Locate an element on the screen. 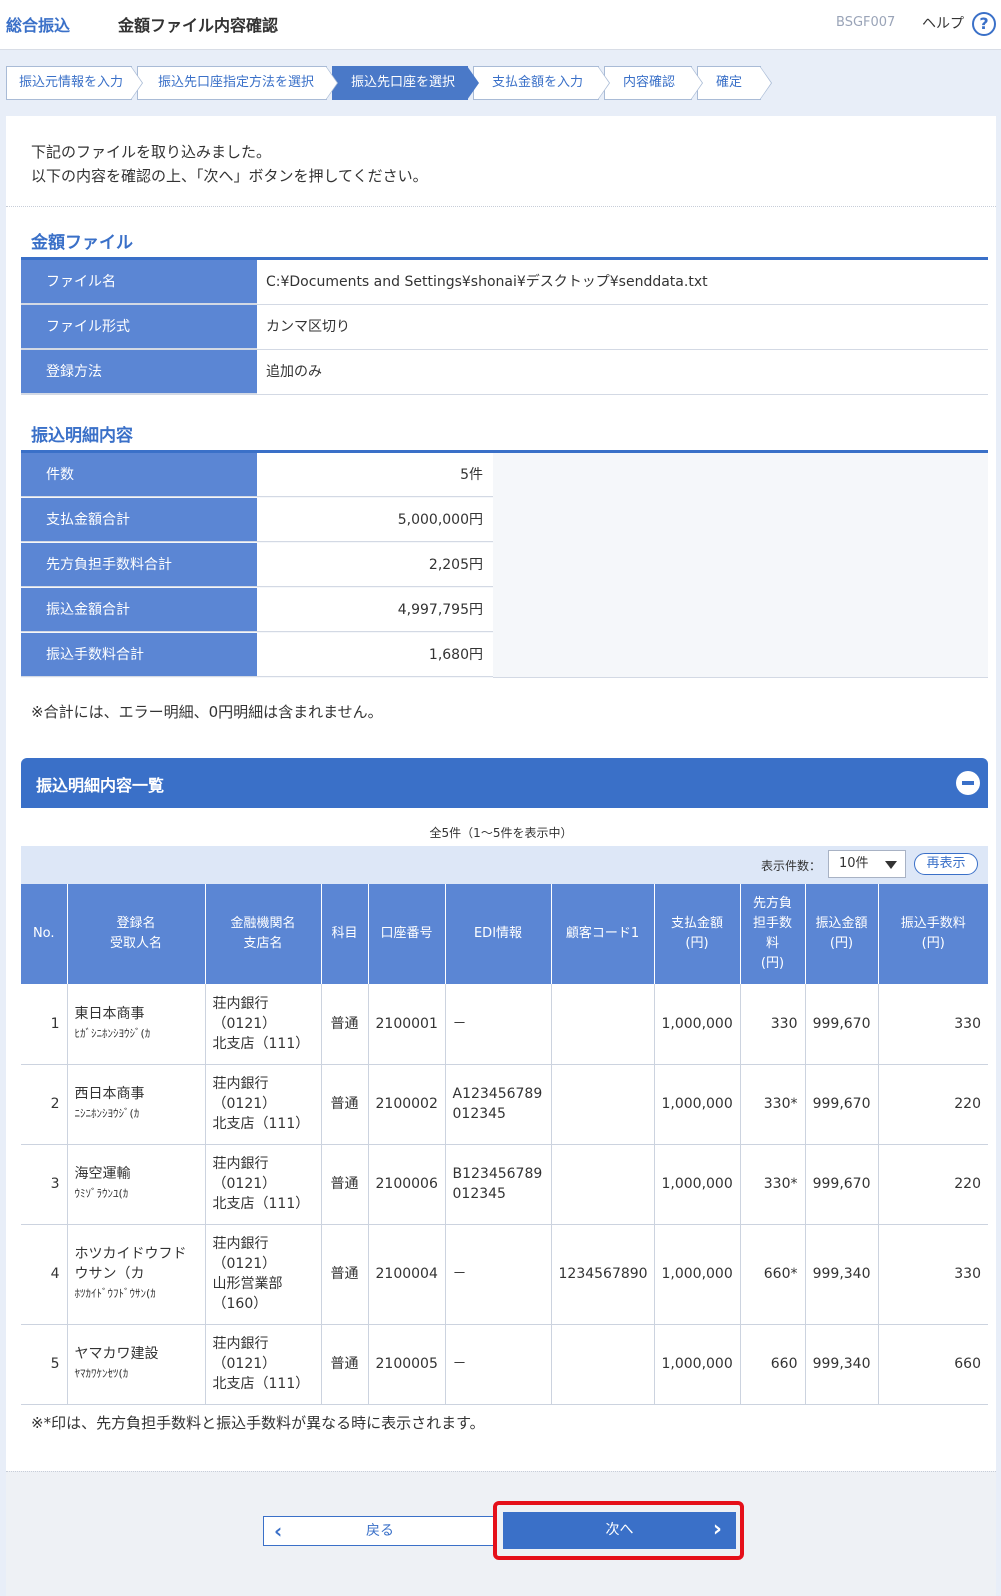 Image resolution: width=1001 pixels, height=1596 pixels. cell-name: 海空運輸 ｳﾐｿﾞﾗｳﾝﾕ(ｶ is located at coordinates (136, 1184).